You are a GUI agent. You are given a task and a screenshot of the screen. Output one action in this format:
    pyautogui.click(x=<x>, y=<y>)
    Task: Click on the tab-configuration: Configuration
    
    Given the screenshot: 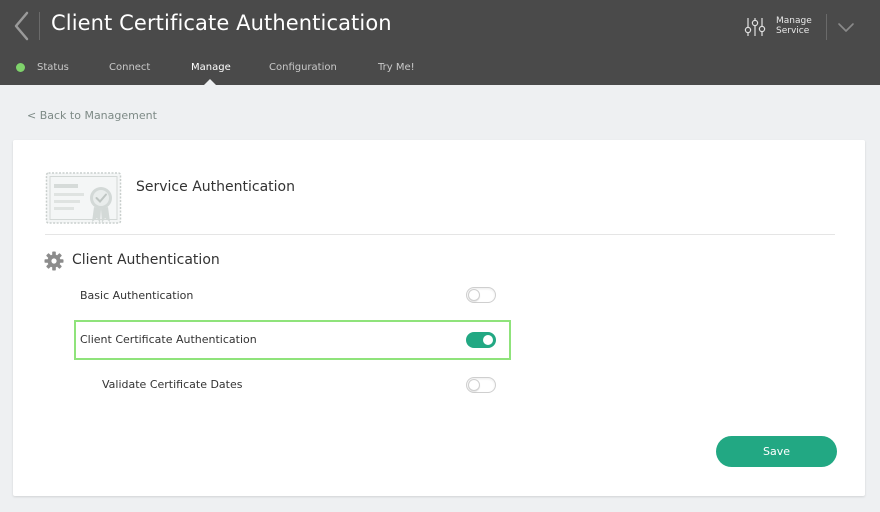 What is the action you would take?
    pyautogui.click(x=303, y=67)
    